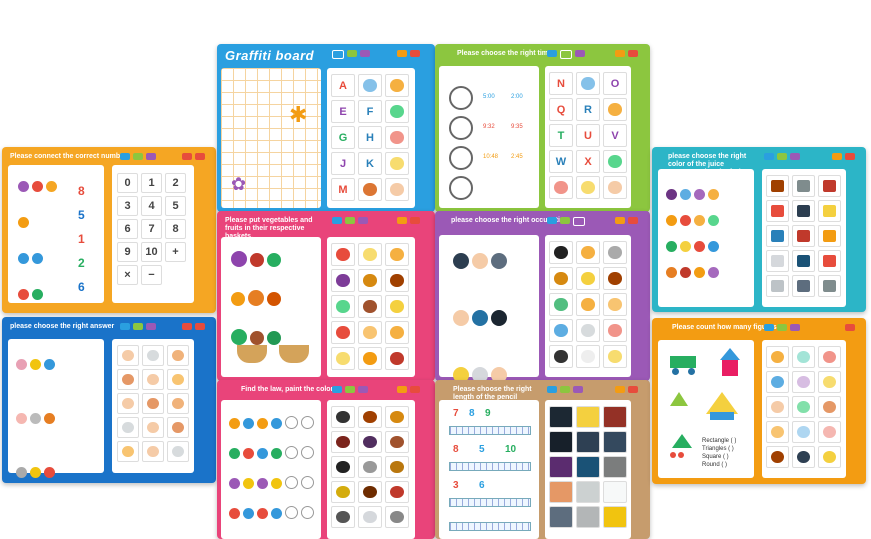 The image size is (871, 539). What do you see at coordinates (127, 206) in the screenshot?
I see `number-tile: 3` at bounding box center [127, 206].